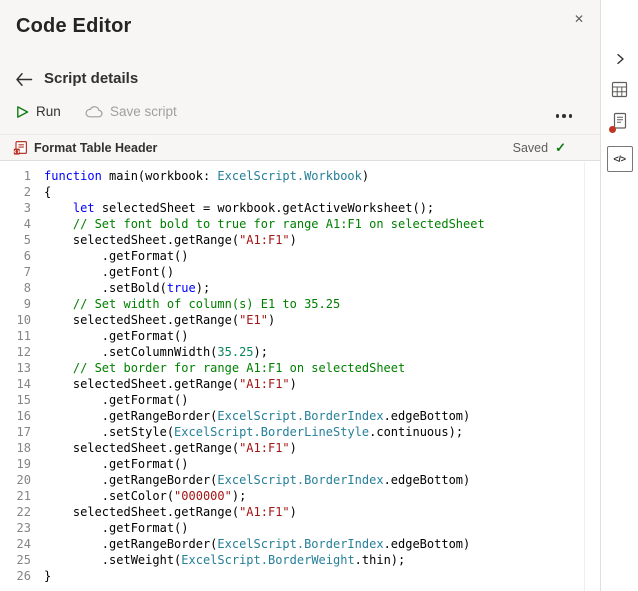  Describe the element at coordinates (94, 111) in the screenshot. I see `cloud-save-icon` at that location.